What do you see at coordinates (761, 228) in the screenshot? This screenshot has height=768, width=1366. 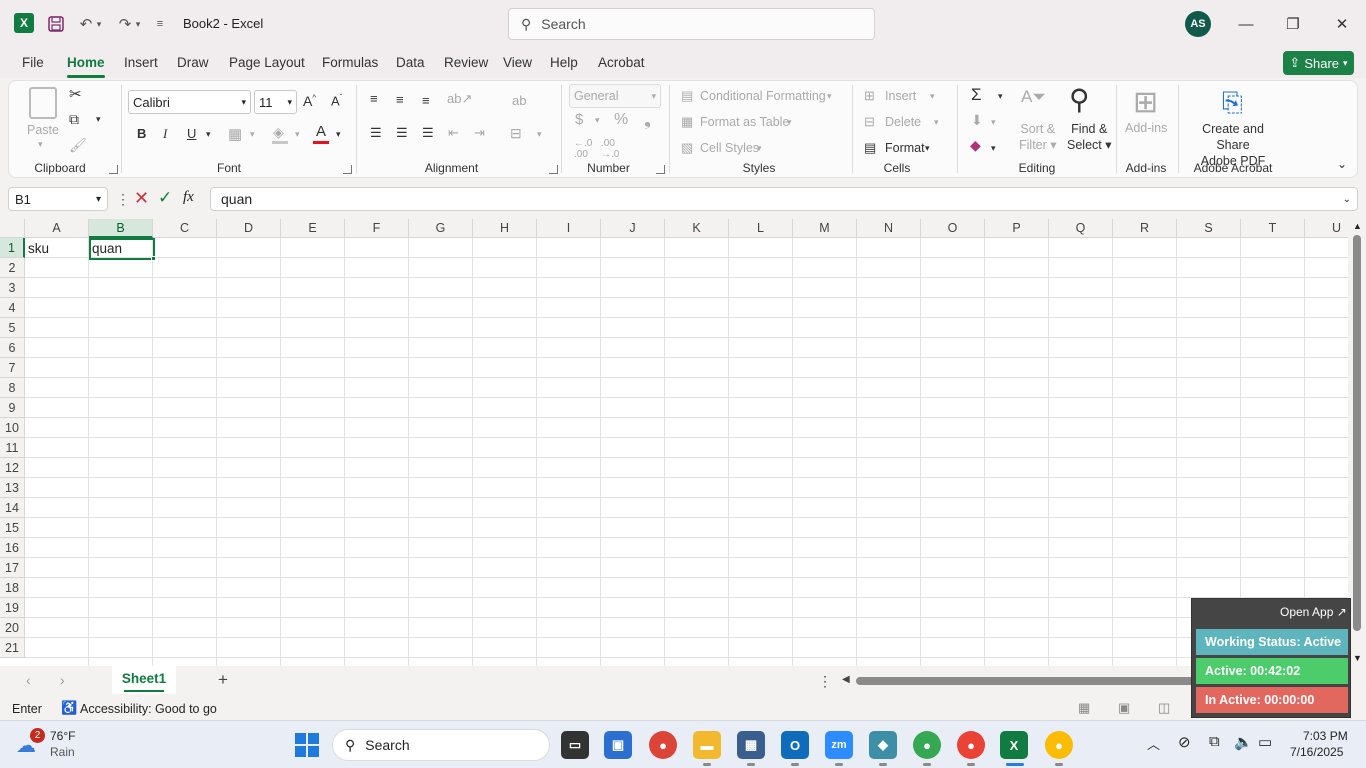 I see `column-header: L` at bounding box center [761, 228].